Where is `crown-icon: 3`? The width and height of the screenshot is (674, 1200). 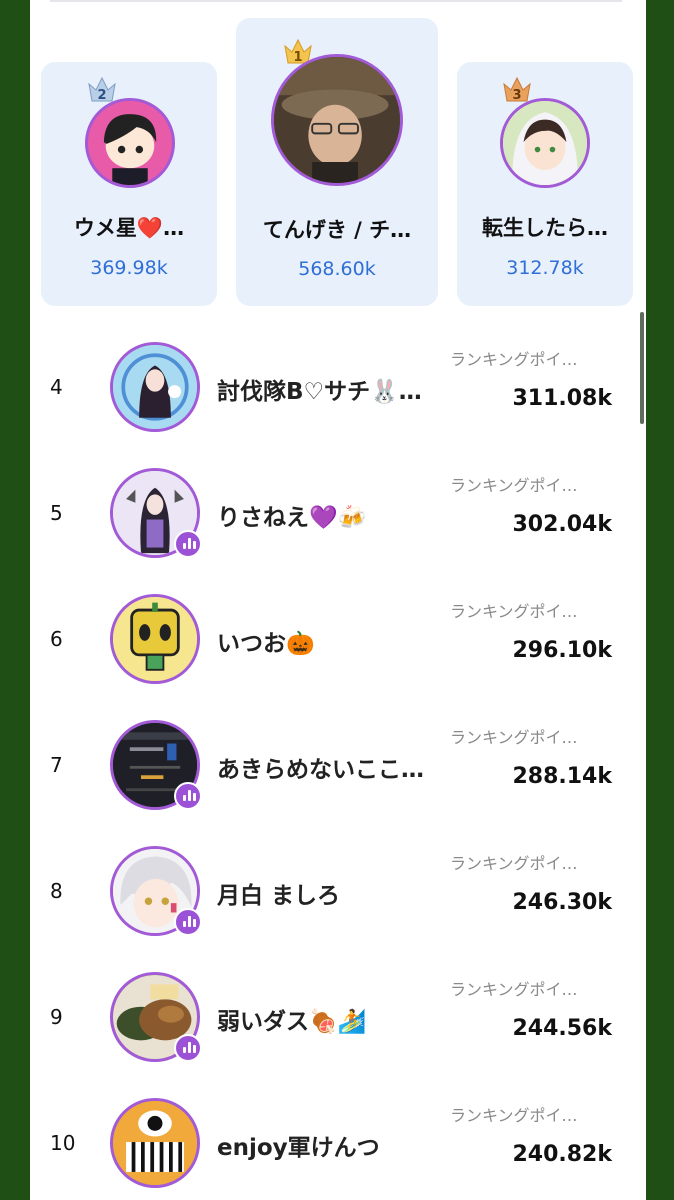
crown-icon: 3 is located at coordinates (517, 89).